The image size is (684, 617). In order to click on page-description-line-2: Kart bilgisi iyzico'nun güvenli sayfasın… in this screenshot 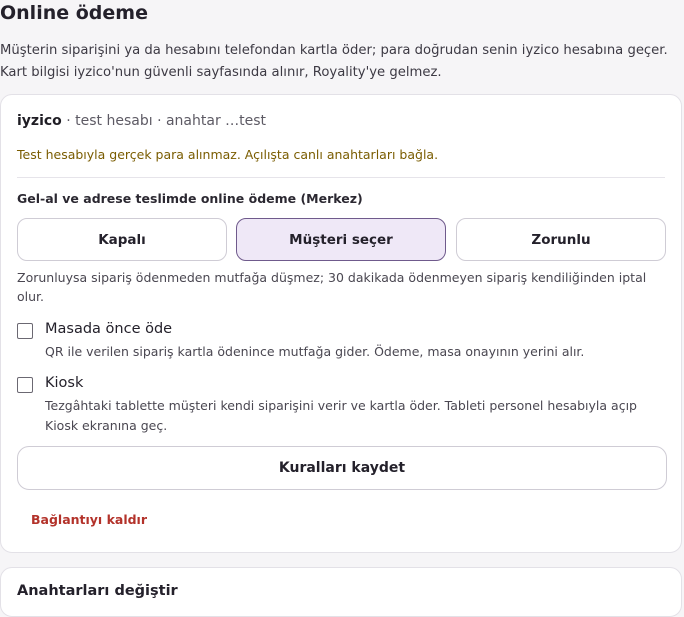, I will do `click(221, 72)`.